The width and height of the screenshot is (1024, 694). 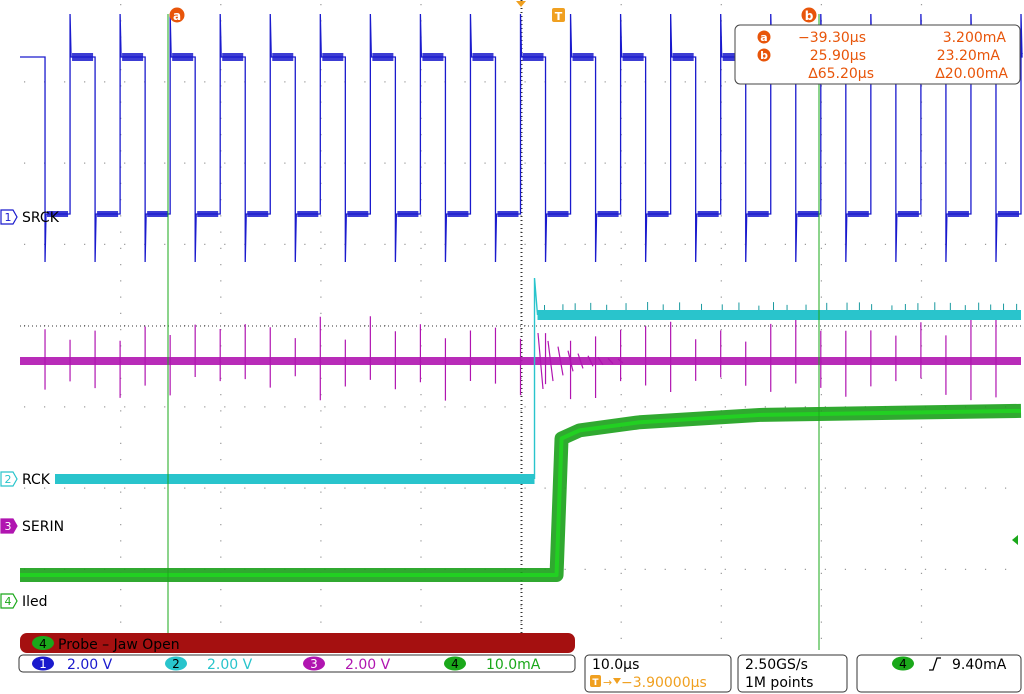 I want to click on channel-scale-panel: 1 2.00 V 2 2.00 V 3 2.00 V 4 10.0mA, so click(x=297, y=663).